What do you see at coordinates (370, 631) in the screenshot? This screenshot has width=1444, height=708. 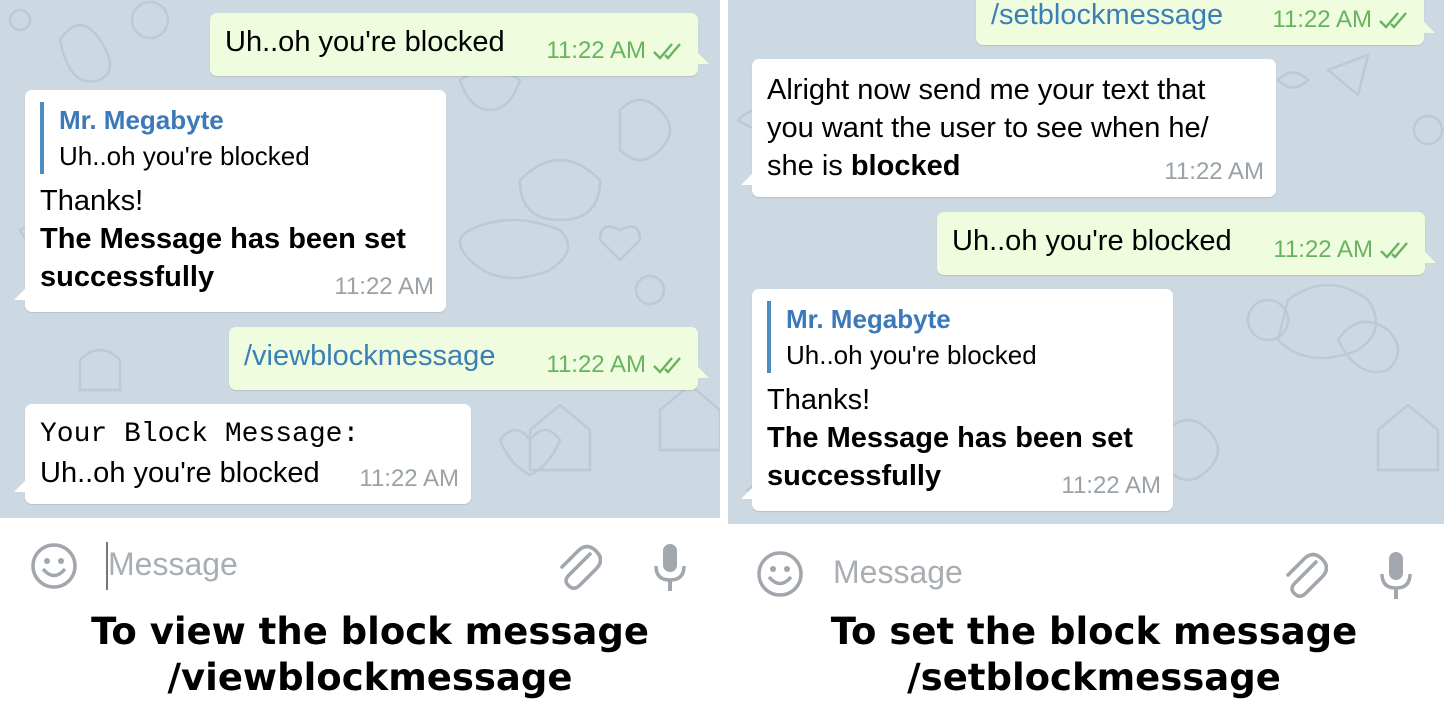 I see `caption-line: To view the block message` at bounding box center [370, 631].